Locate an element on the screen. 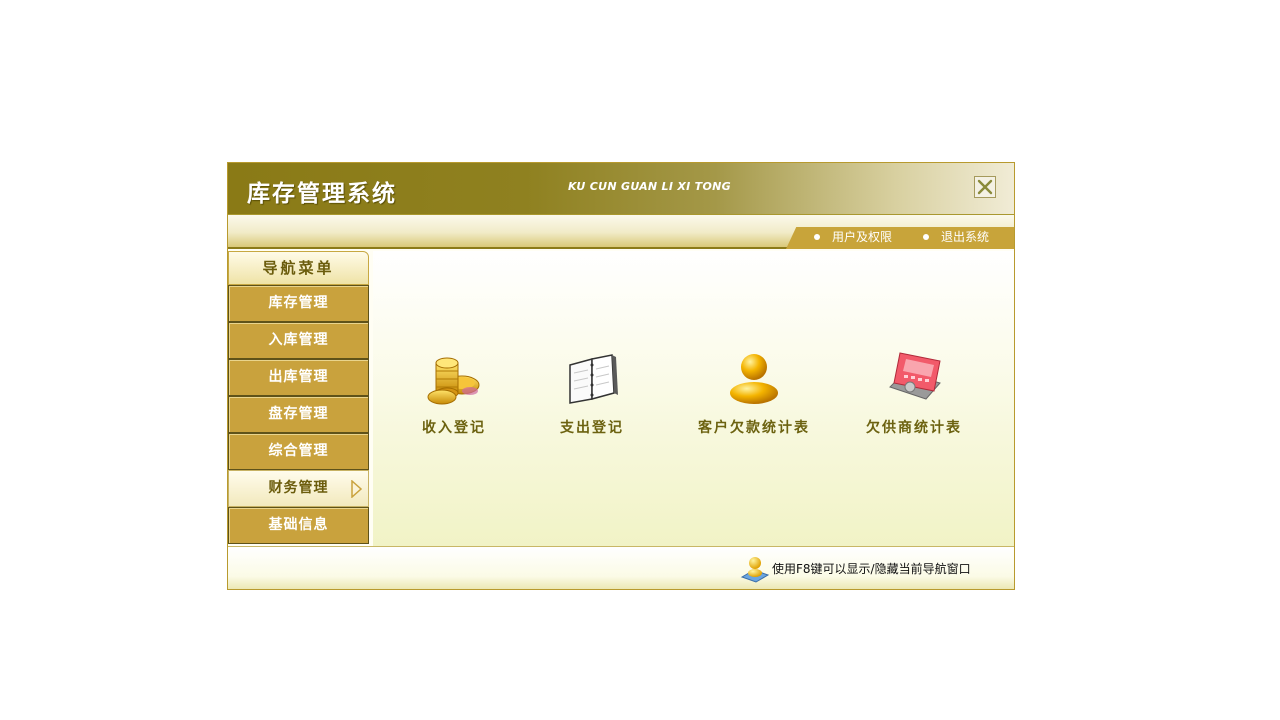 The height and width of the screenshot is (720, 1280). function-label: 收入登记 is located at coordinates (454, 428).